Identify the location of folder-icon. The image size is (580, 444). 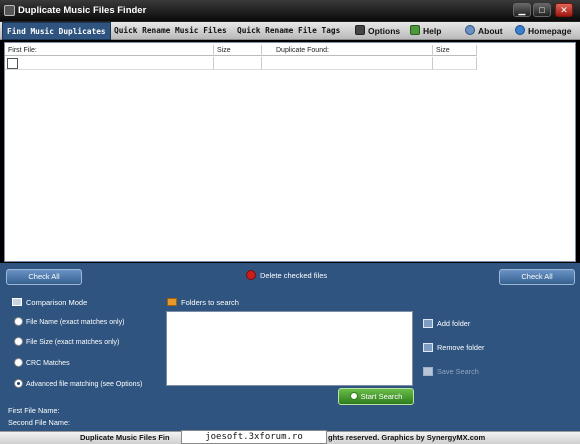
(172, 302).